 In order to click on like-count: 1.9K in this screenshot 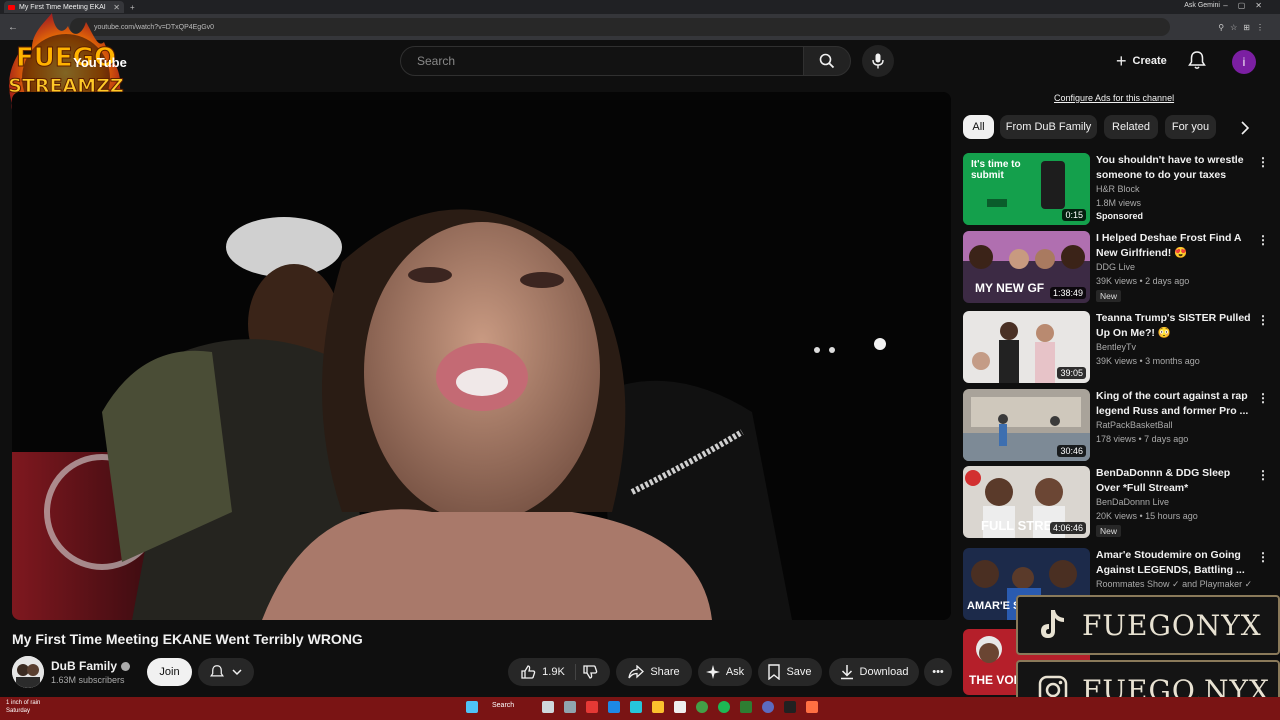, I will do `click(553, 672)`.